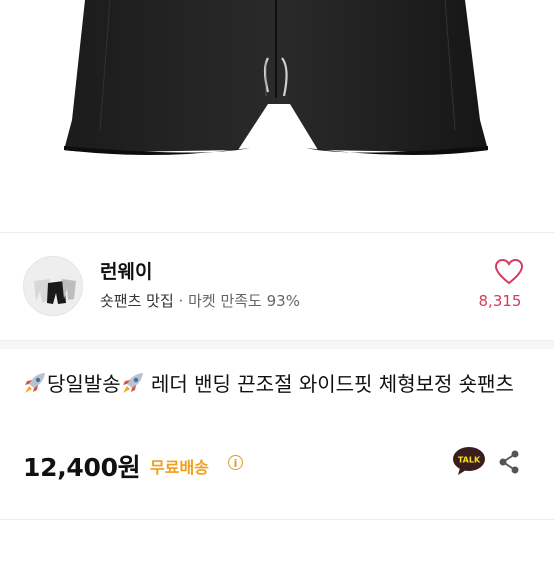 This screenshot has height=566, width=554. What do you see at coordinates (235, 462) in the screenshot?
I see `info-icon: i` at bounding box center [235, 462].